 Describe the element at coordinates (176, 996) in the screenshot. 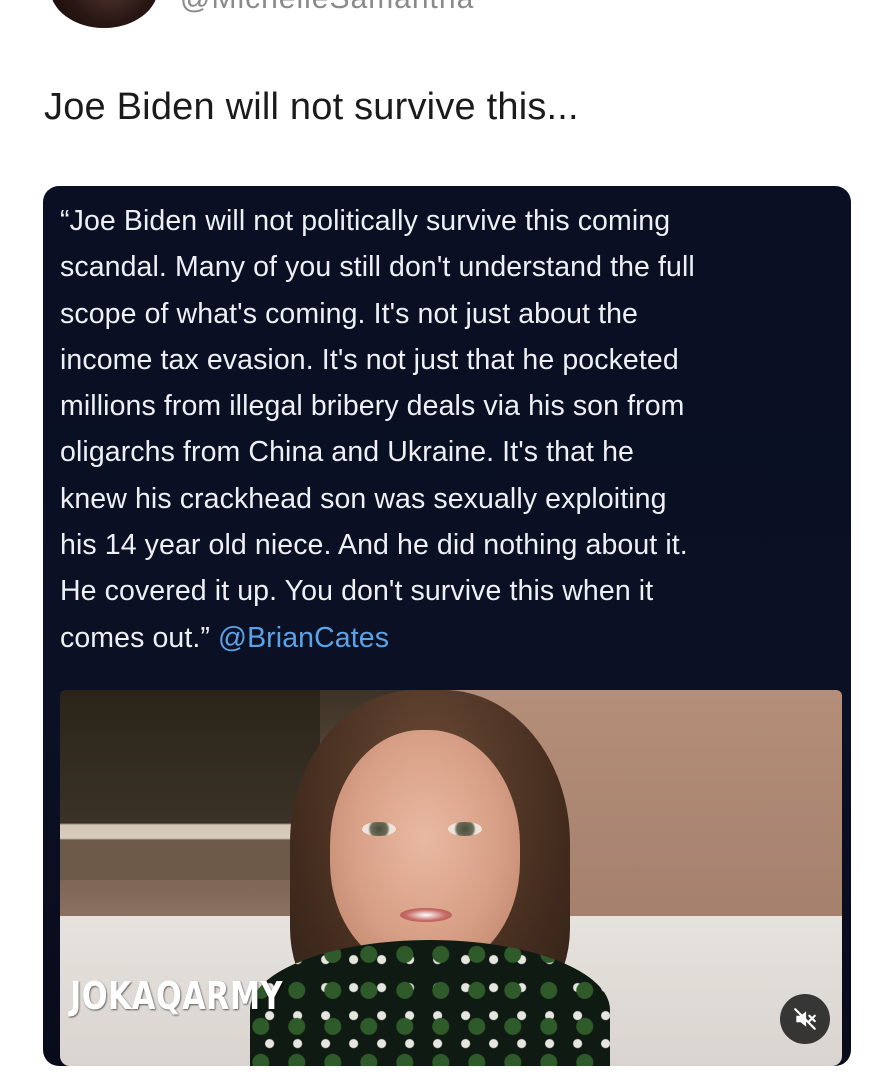

I see `watermark: JOKAQARMY` at that location.